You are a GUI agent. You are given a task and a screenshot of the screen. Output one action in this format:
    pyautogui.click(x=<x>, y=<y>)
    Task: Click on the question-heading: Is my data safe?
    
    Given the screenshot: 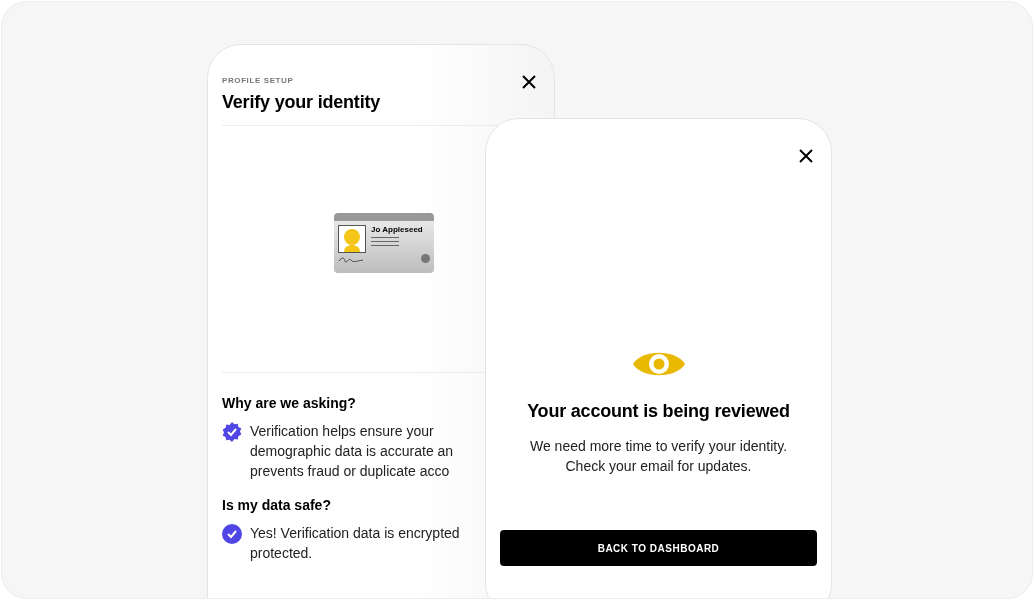 What is the action you would take?
    pyautogui.click(x=277, y=505)
    